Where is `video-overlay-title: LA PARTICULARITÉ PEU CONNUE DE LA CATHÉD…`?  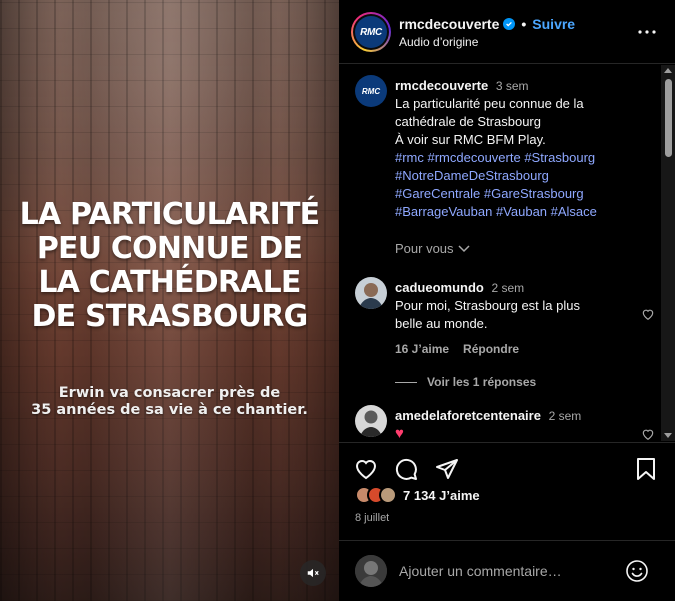 video-overlay-title: LA PARTICULARITÉ PEU CONNUE DE LA CATHÉD… is located at coordinates (170, 265).